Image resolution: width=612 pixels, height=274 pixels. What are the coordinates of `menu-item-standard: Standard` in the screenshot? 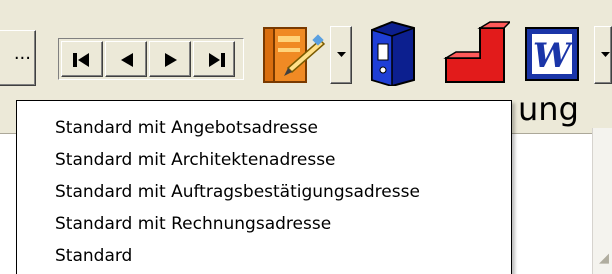 It's located at (93, 256).